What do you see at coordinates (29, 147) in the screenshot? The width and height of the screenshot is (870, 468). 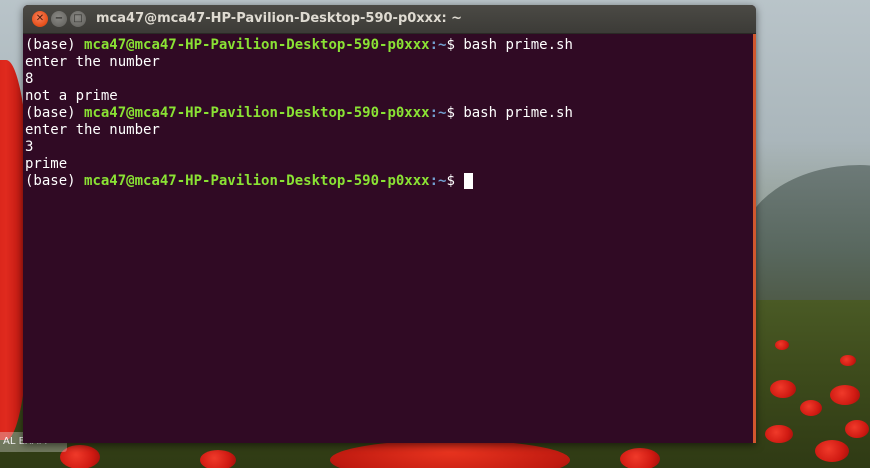 I see `output-line: 3` at bounding box center [29, 147].